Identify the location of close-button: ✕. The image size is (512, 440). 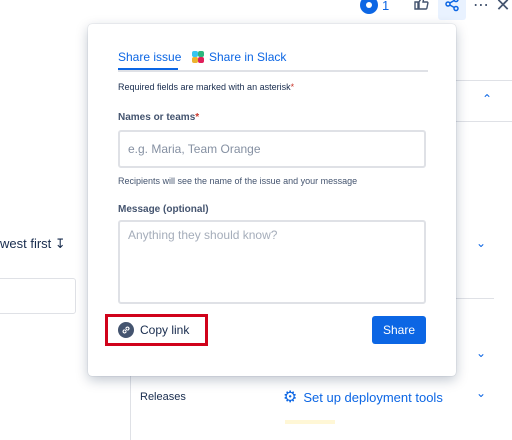
(502, 8).